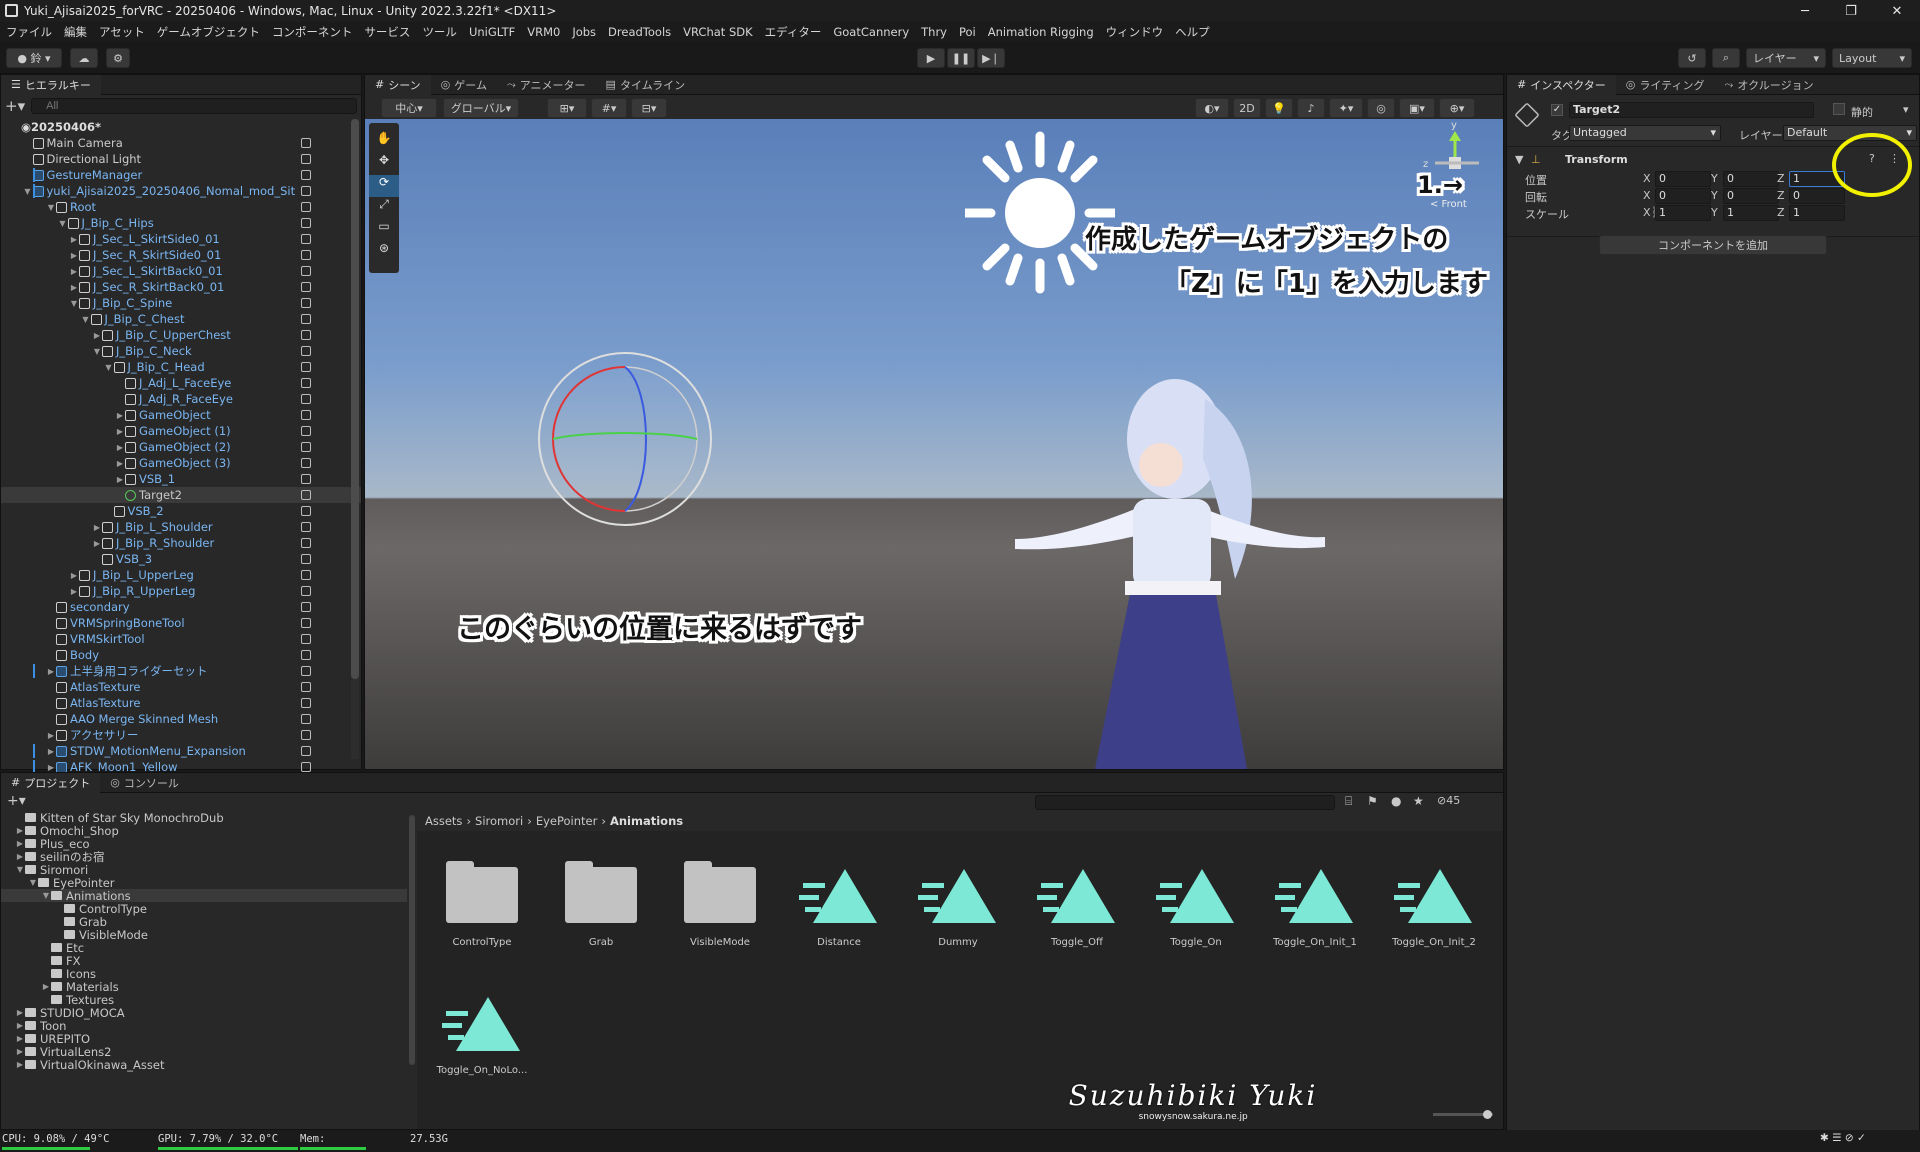  What do you see at coordinates (546, 85) in the screenshot?
I see `tab-2: ⤳ アニメーター` at bounding box center [546, 85].